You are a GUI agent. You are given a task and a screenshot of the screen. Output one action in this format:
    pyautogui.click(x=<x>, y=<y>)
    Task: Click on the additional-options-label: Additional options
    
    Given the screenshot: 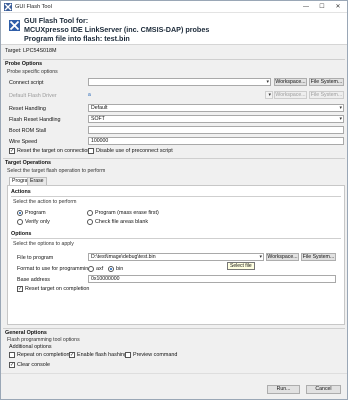 What is the action you would take?
    pyautogui.click(x=30, y=347)
    